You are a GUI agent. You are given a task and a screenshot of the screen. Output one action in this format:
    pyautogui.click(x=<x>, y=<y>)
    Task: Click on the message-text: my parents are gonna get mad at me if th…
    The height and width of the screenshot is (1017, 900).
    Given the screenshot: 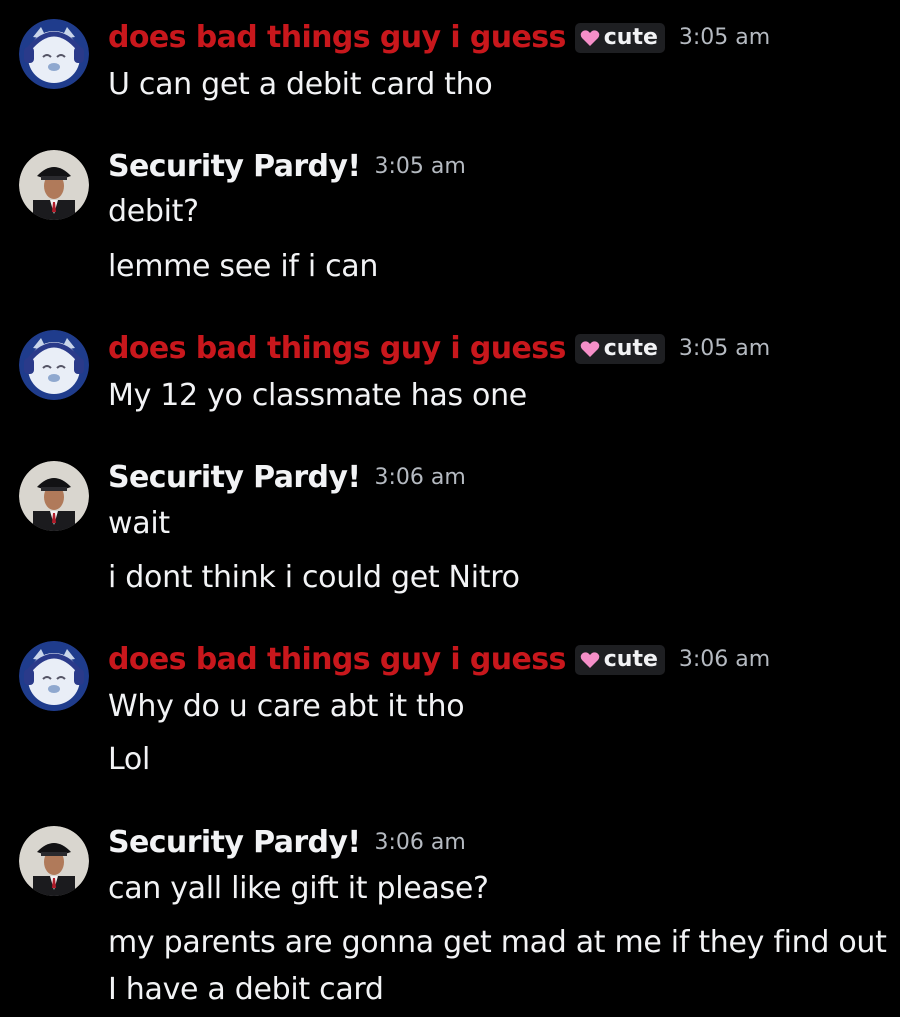 What is the action you would take?
    pyautogui.click(x=497, y=942)
    